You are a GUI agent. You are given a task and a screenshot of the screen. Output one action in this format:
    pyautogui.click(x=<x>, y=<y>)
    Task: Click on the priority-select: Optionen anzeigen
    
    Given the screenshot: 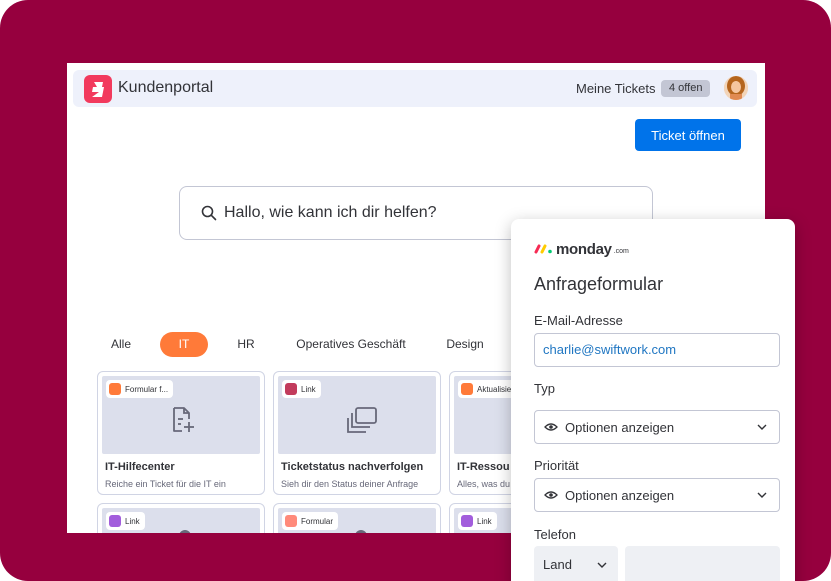 What is the action you would take?
    pyautogui.click(x=657, y=495)
    